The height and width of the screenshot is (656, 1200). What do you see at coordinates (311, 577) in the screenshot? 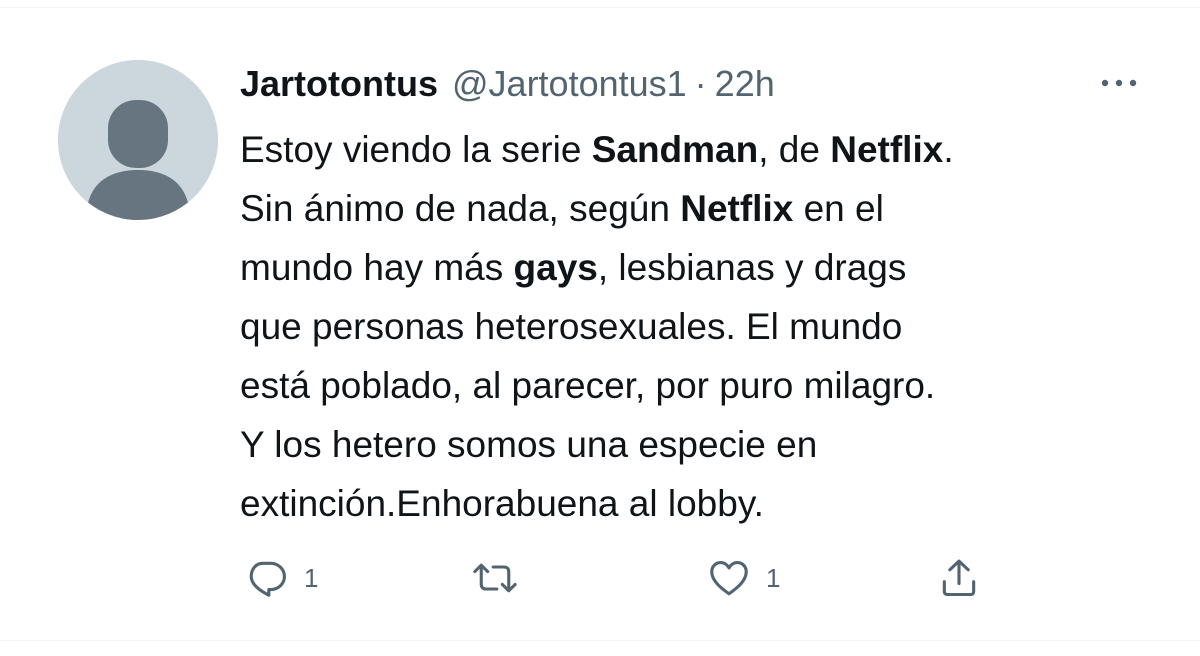
I see `reply-count: 1` at bounding box center [311, 577].